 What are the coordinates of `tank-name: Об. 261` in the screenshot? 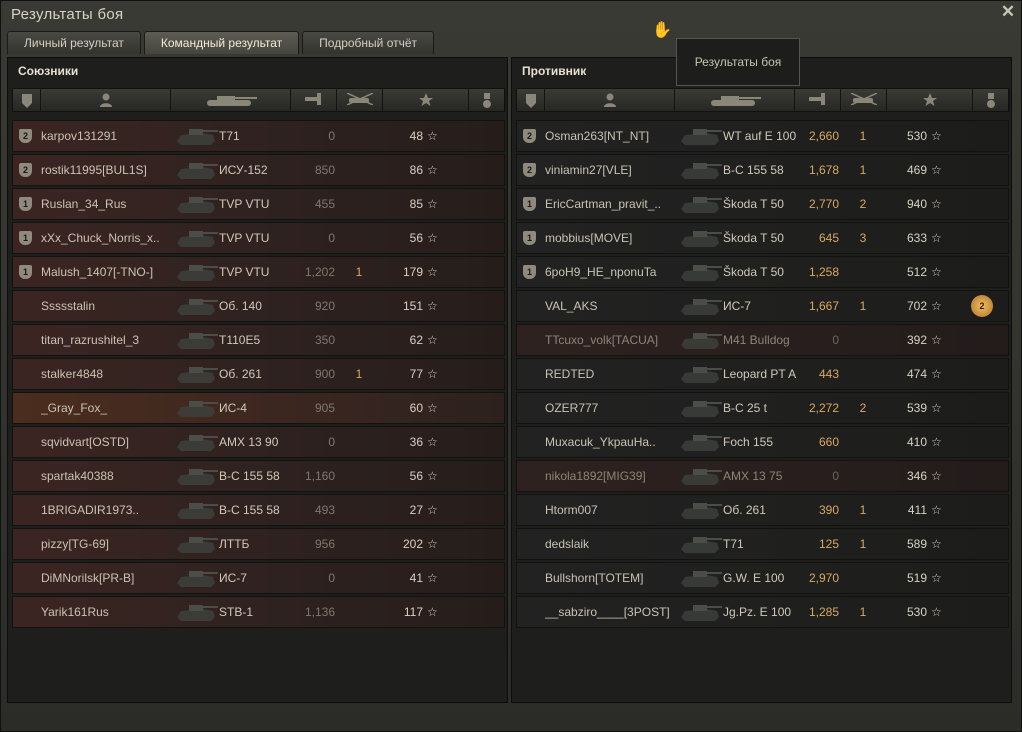 It's located at (240, 374).